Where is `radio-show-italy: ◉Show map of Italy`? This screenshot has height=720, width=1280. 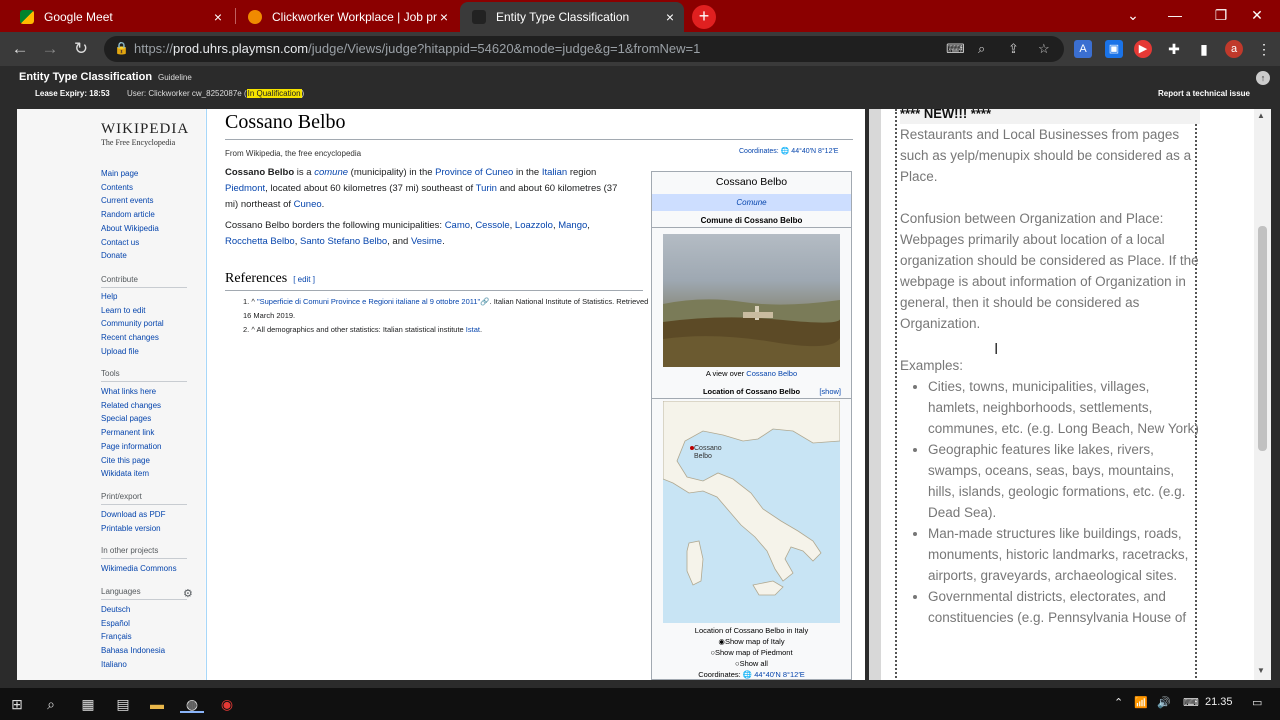 radio-show-italy: ◉Show map of Italy is located at coordinates (751, 641).